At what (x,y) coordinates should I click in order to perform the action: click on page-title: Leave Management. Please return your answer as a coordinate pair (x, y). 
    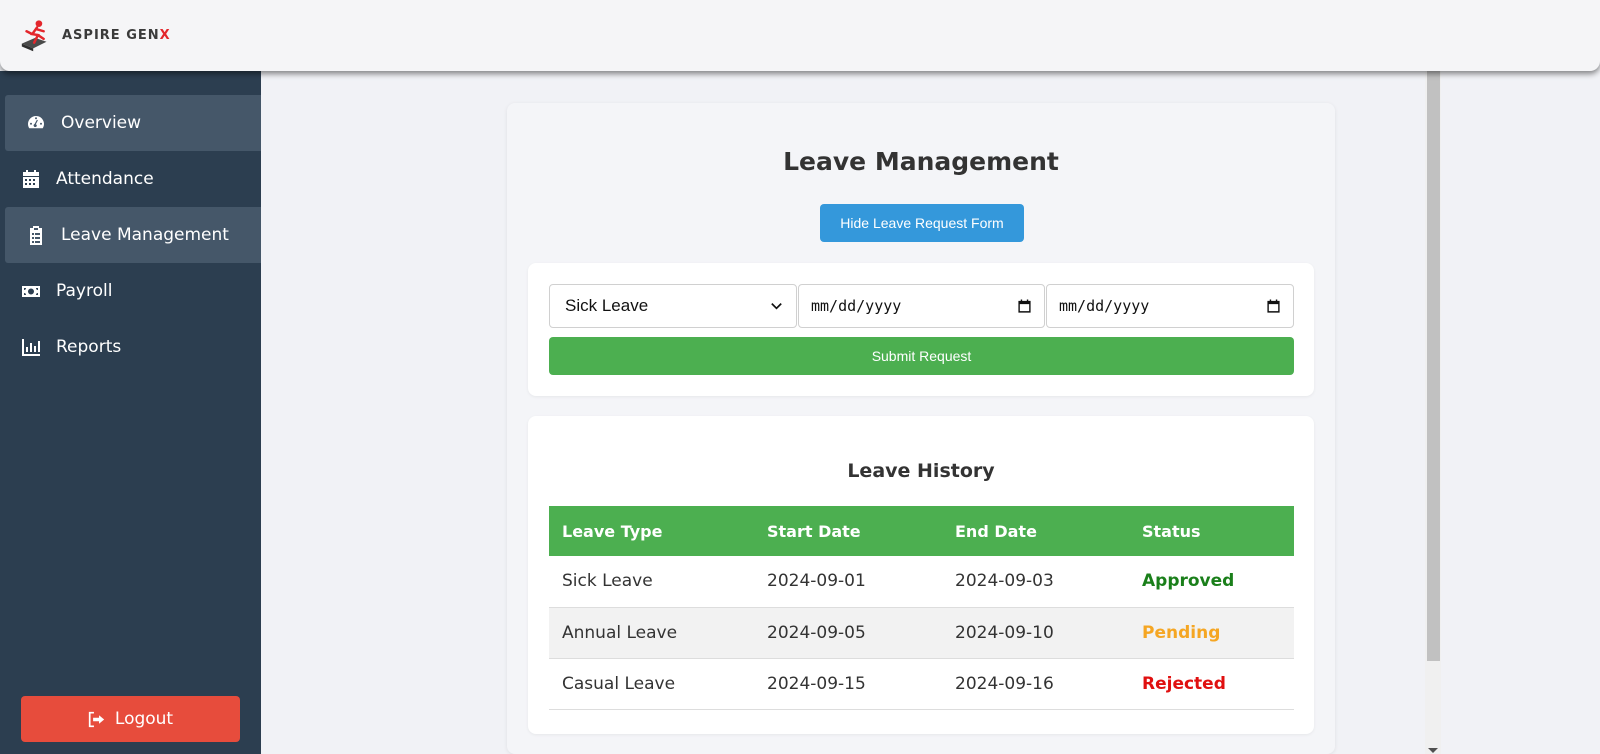
    Looking at the image, I should click on (921, 161).